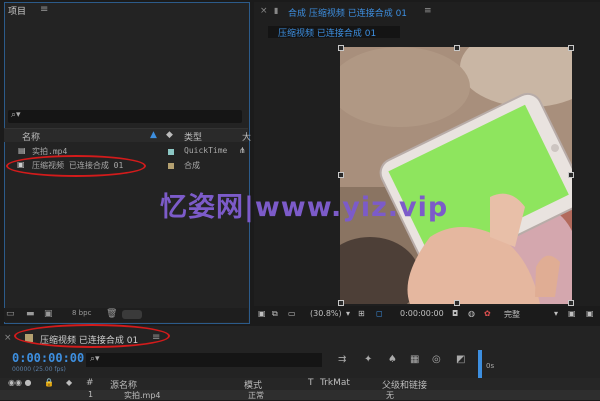 The image size is (600, 401). What do you see at coordinates (247, 138) in the screenshot?
I see `column-extra: 大` at bounding box center [247, 138].